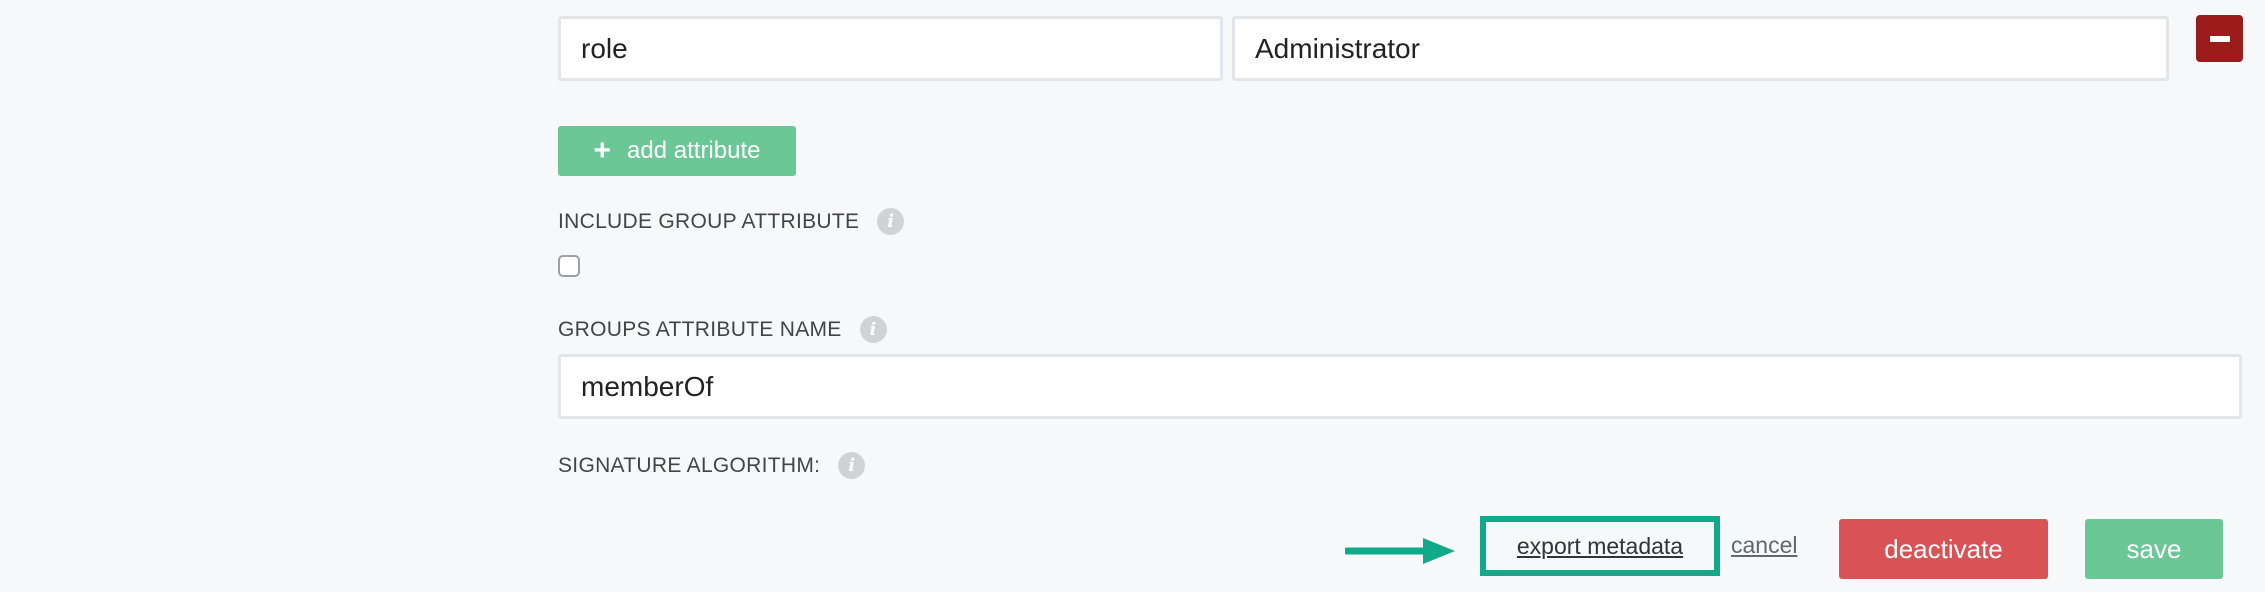  What do you see at coordinates (1700, 48) in the screenshot?
I see `attribute-value-input: Administrator` at bounding box center [1700, 48].